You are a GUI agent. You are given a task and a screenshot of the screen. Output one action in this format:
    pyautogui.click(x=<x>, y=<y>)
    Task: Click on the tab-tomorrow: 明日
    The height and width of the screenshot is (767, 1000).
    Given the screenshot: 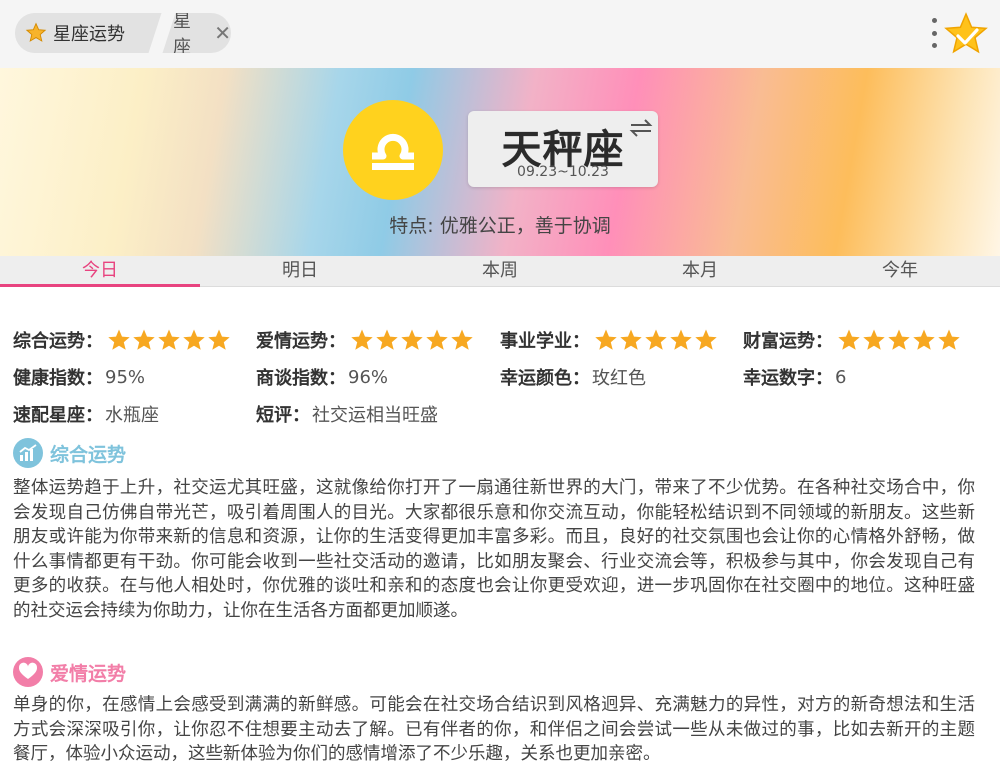 What is the action you would take?
    pyautogui.click(x=300, y=271)
    